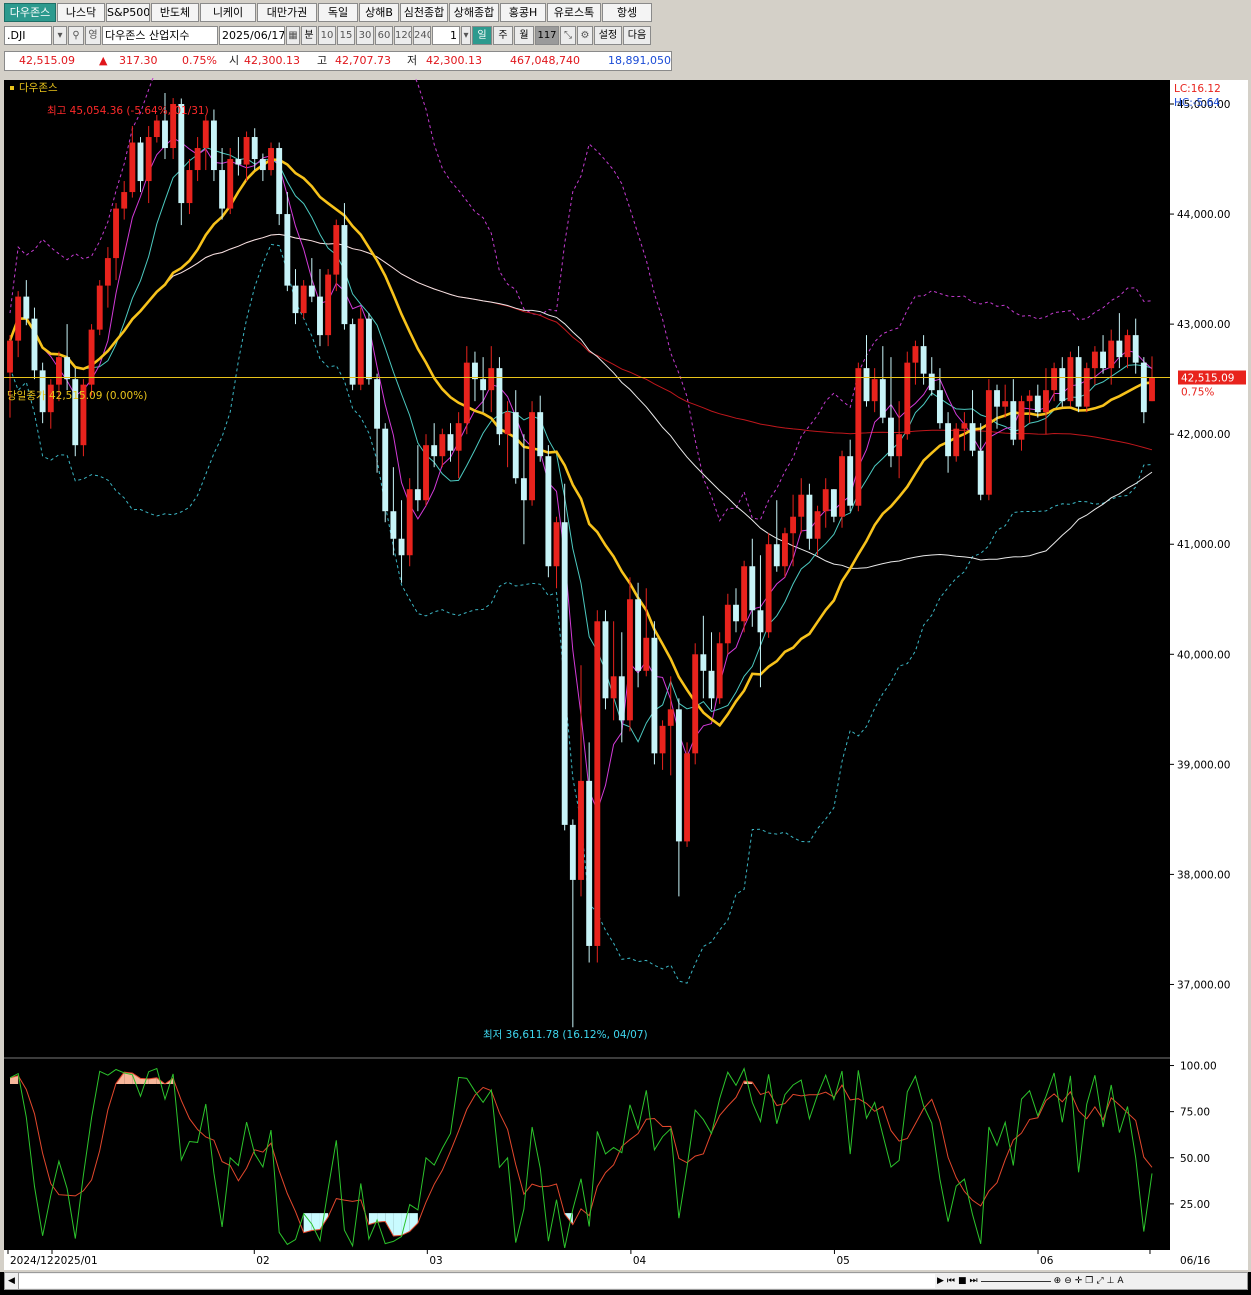  Describe the element at coordinates (574, 12) in the screenshot. I see `tab-11: 유로스톡` at that location.